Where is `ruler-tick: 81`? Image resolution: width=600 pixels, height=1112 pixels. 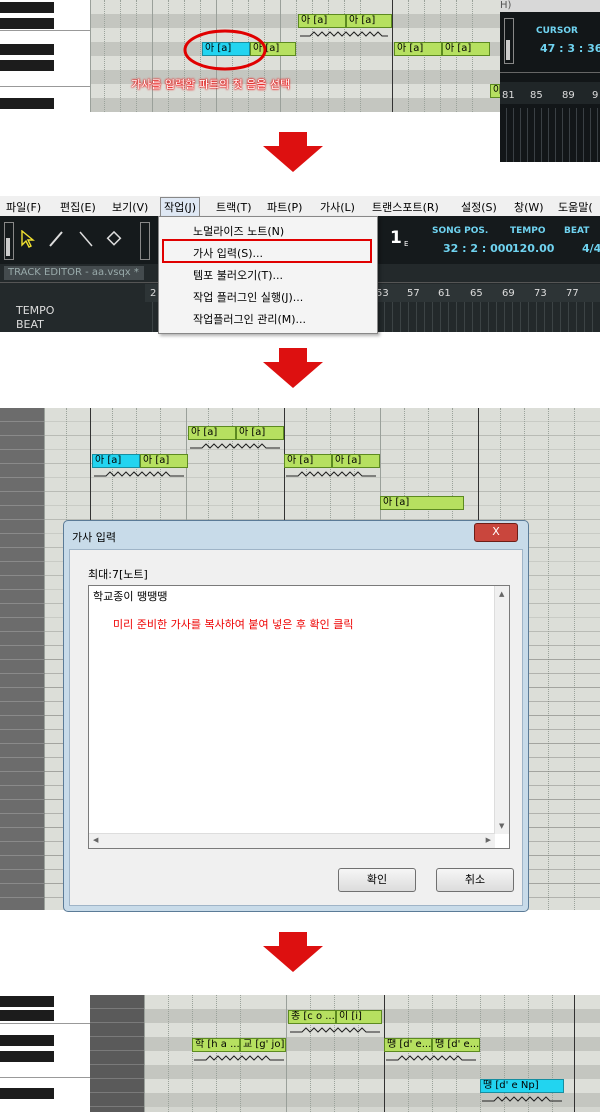
ruler-tick: 81 is located at coordinates (508, 95).